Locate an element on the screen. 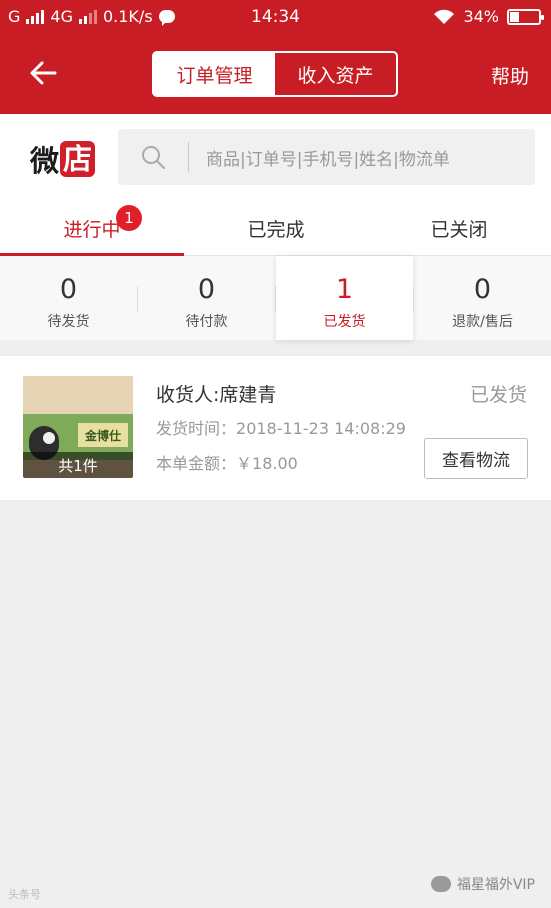  tab-in-progress: 进行中 1 is located at coordinates (92, 228).